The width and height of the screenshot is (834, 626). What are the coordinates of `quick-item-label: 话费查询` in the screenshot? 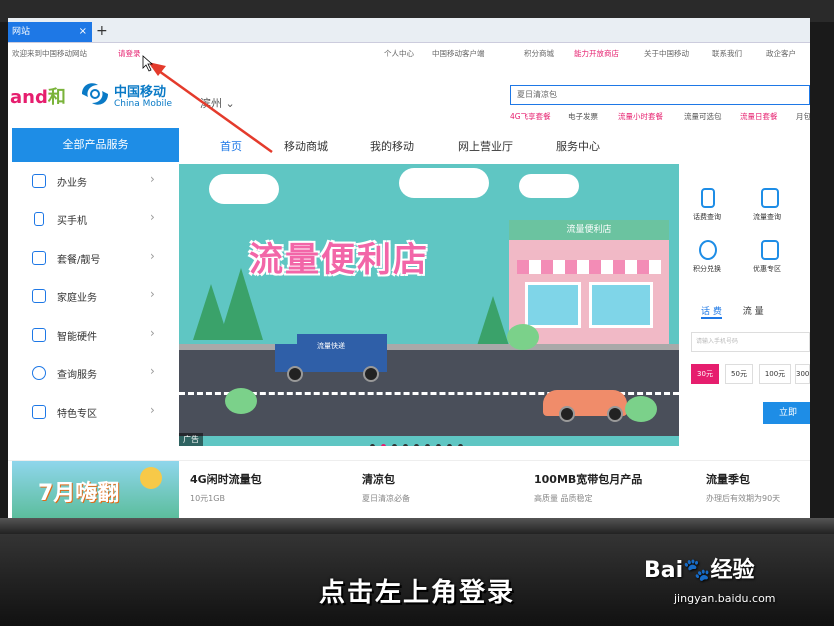 It's located at (707, 217).